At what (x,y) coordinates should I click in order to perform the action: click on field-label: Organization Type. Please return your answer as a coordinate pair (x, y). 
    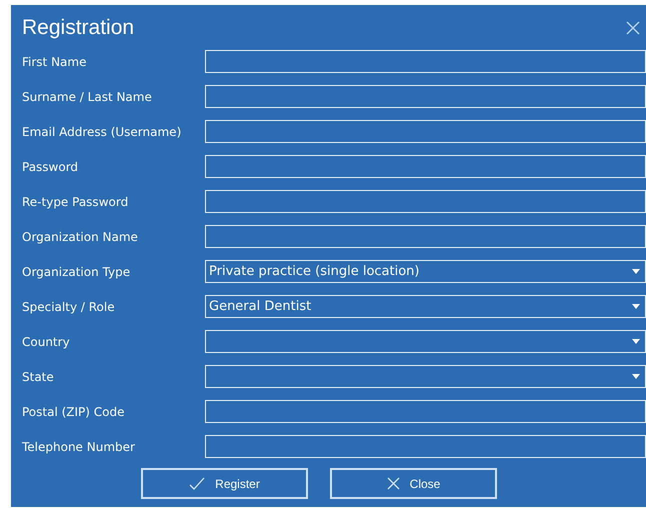
    Looking at the image, I should click on (77, 272).